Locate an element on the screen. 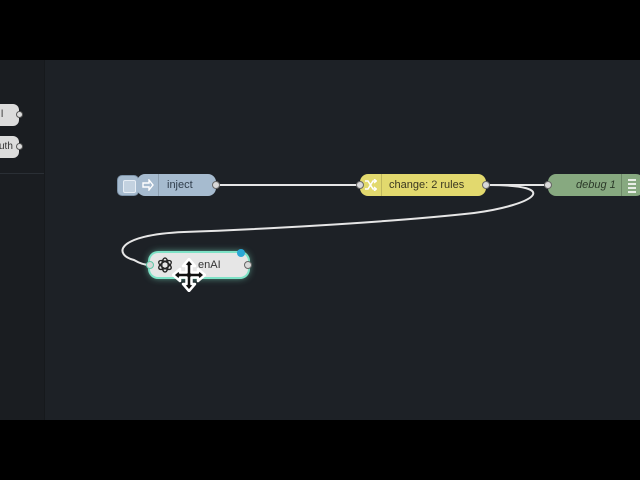  inject-trigger-button is located at coordinates (128, 185).